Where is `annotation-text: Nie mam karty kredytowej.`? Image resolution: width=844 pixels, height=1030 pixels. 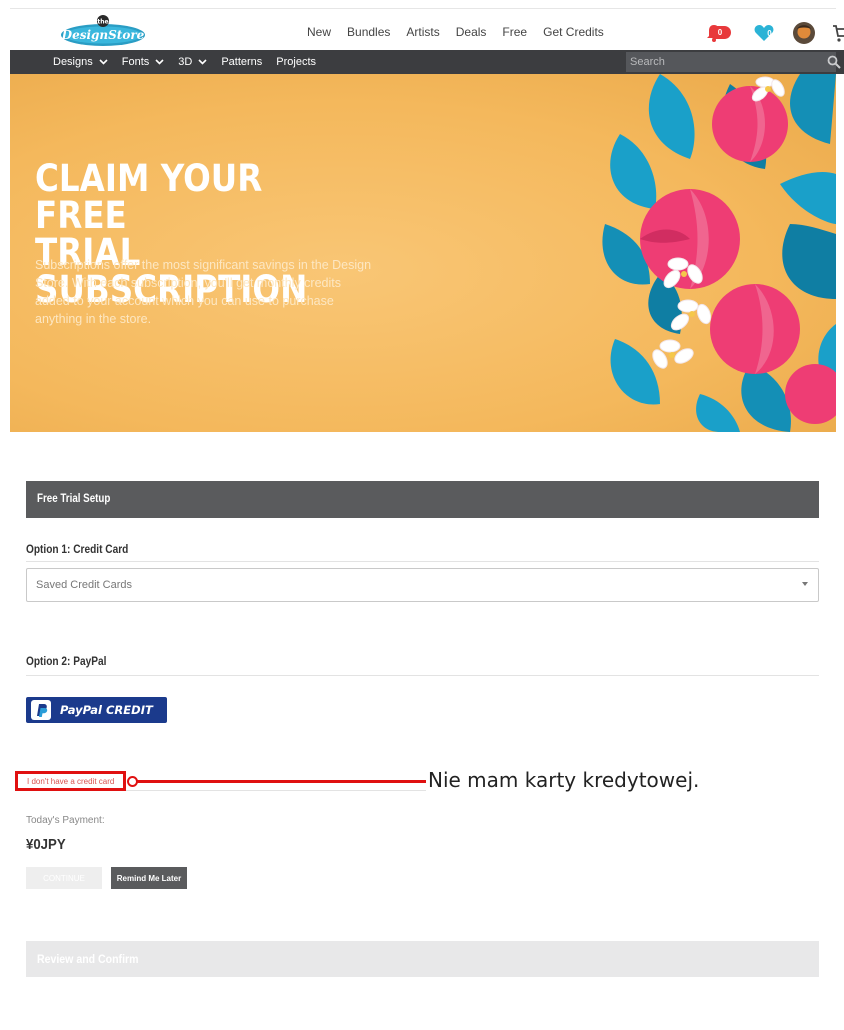 annotation-text: Nie mam karty kredytowej. is located at coordinates (564, 780).